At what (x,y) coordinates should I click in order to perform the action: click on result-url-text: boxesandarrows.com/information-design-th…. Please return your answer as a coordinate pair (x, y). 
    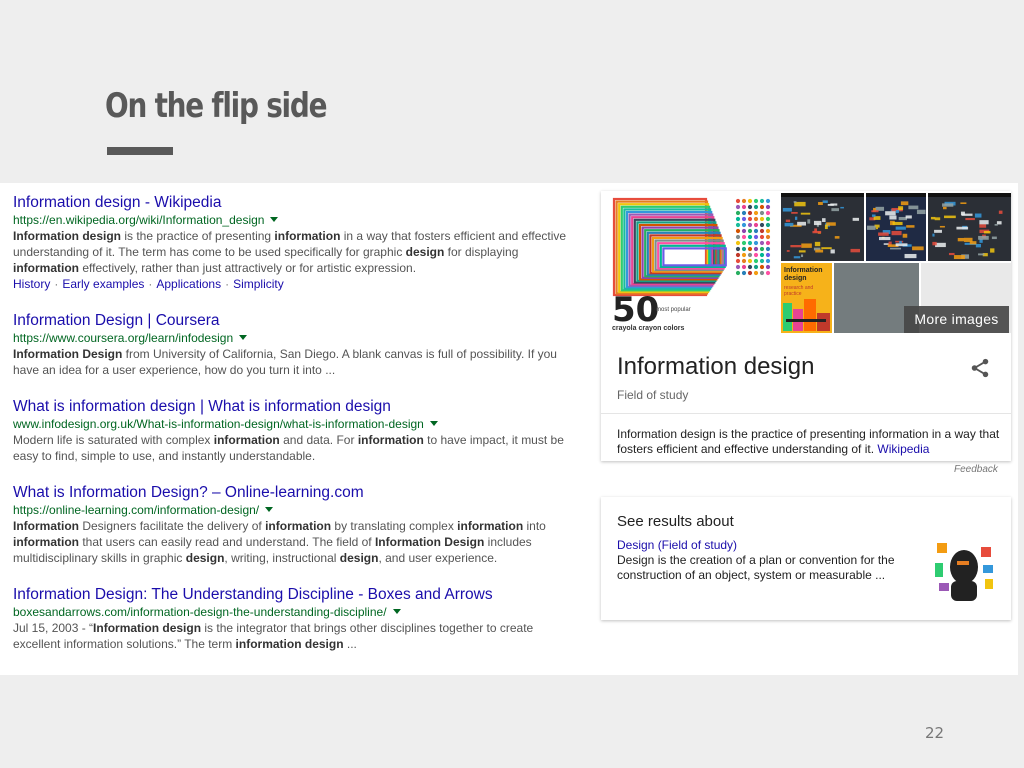
    Looking at the image, I should click on (200, 612).